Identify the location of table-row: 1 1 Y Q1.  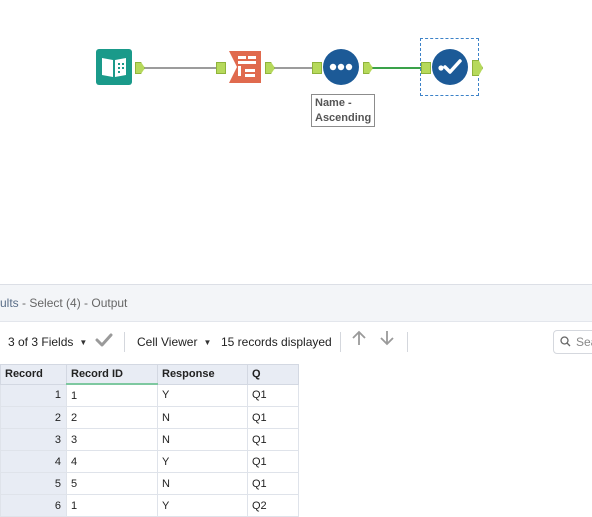
(149, 395).